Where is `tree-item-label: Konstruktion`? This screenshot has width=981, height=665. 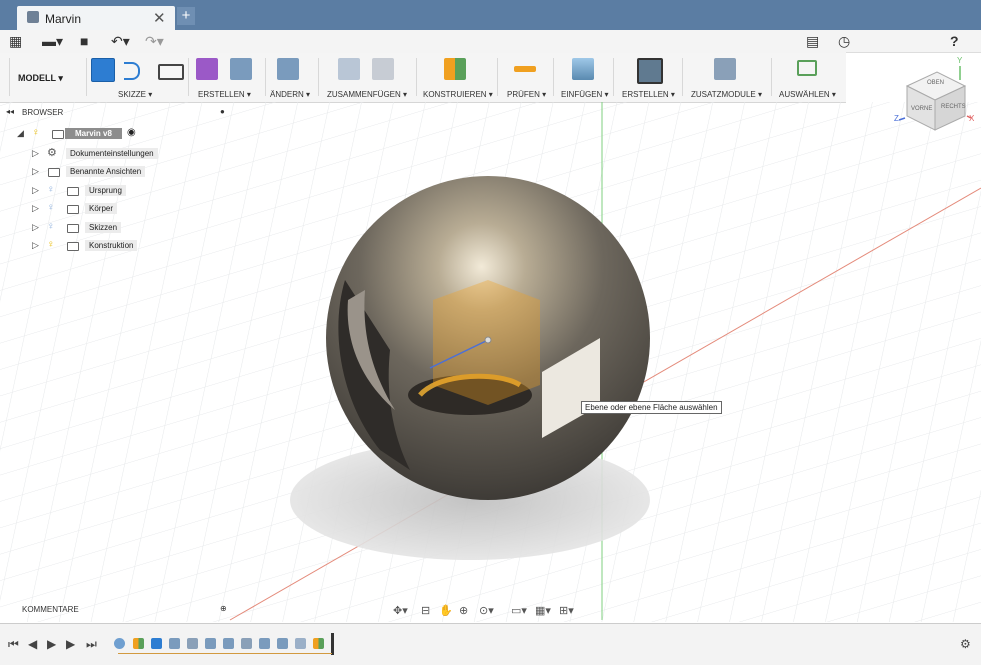 tree-item-label: Konstruktion is located at coordinates (111, 245).